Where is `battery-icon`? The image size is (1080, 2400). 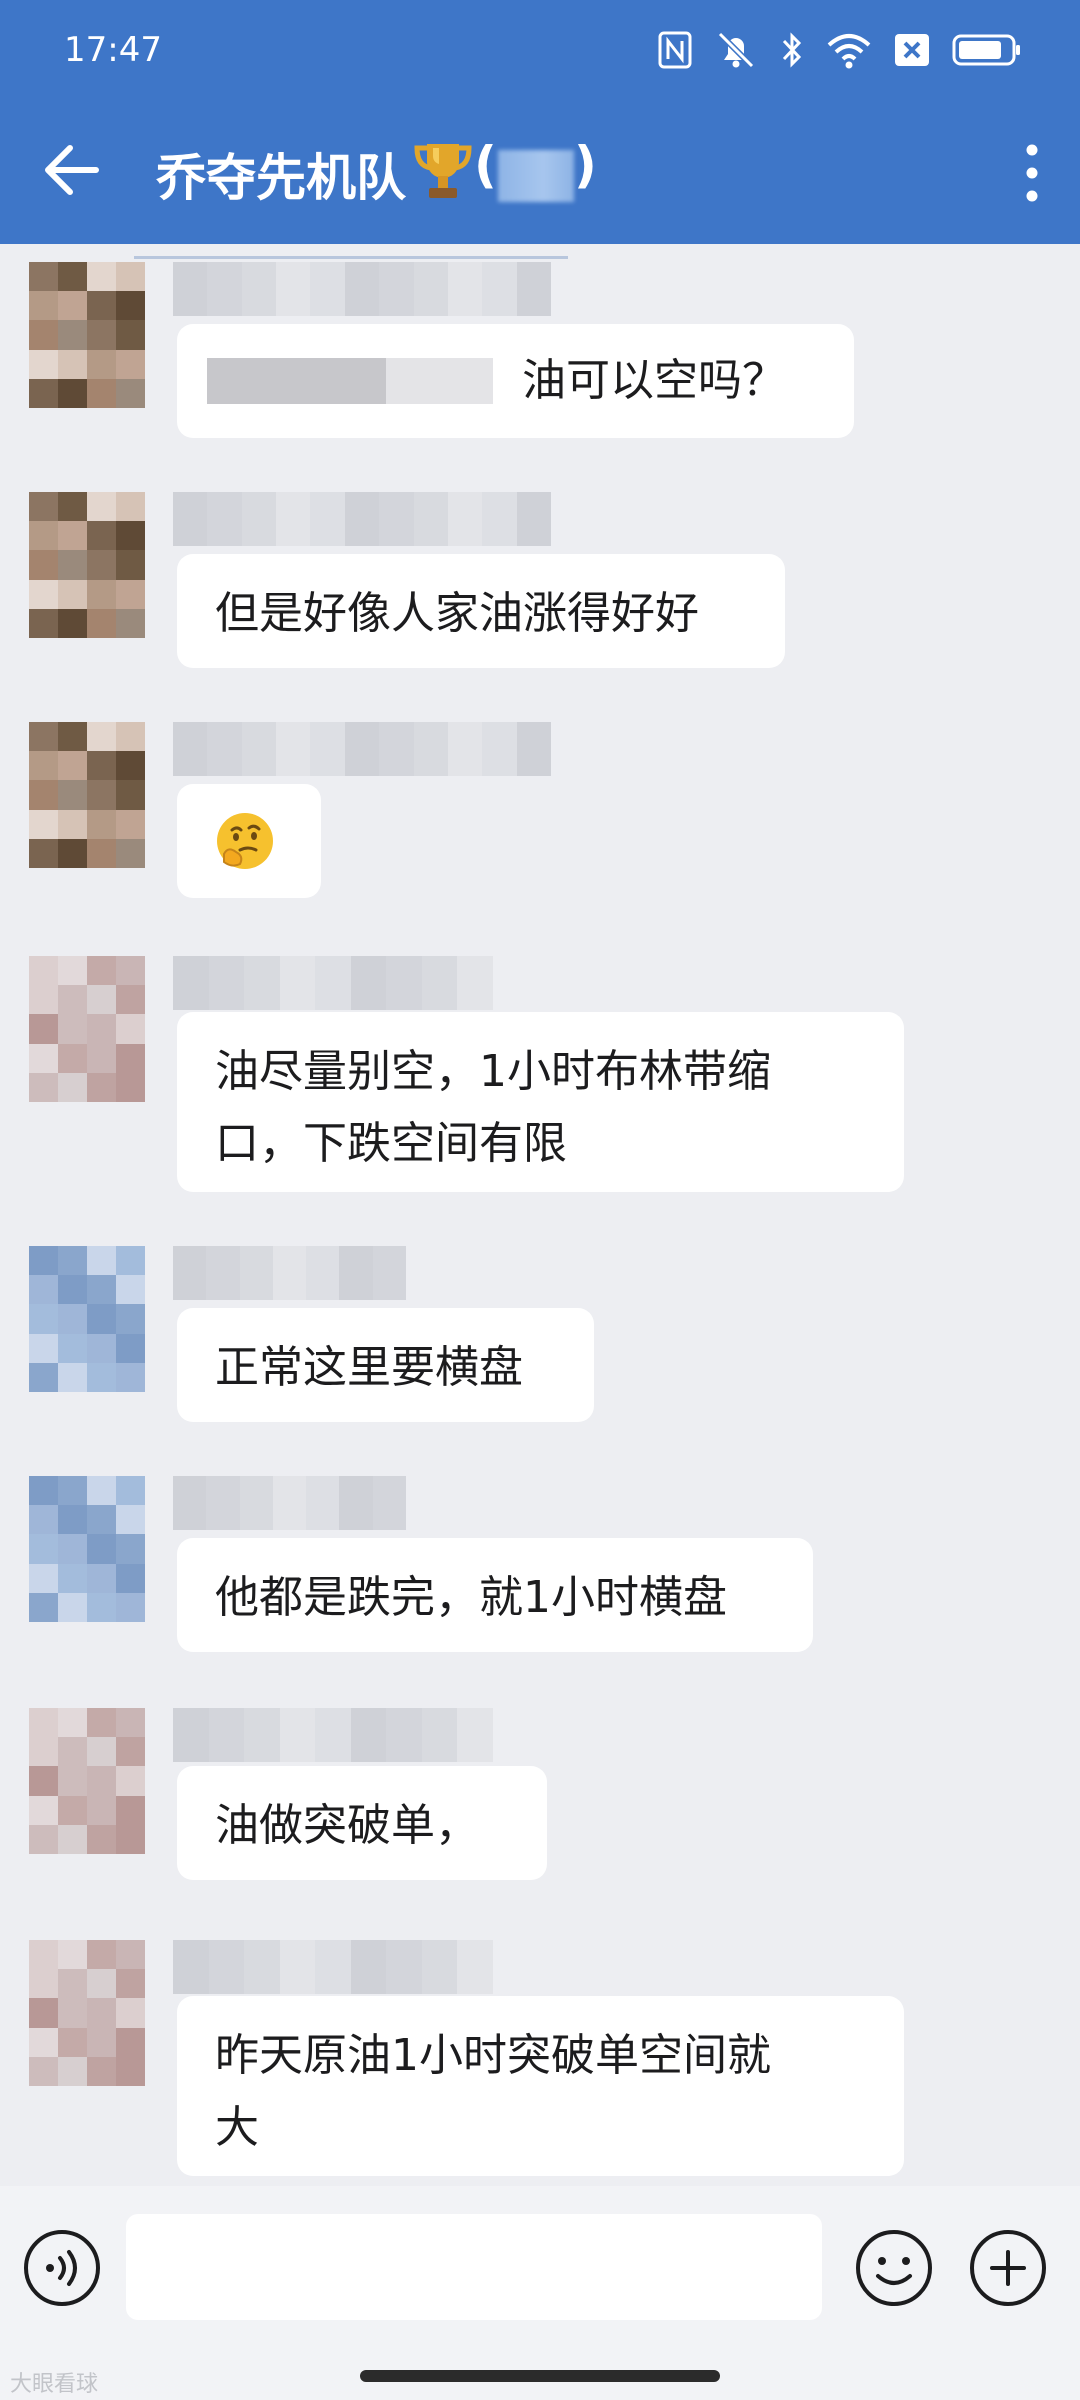 battery-icon is located at coordinates (986, 50).